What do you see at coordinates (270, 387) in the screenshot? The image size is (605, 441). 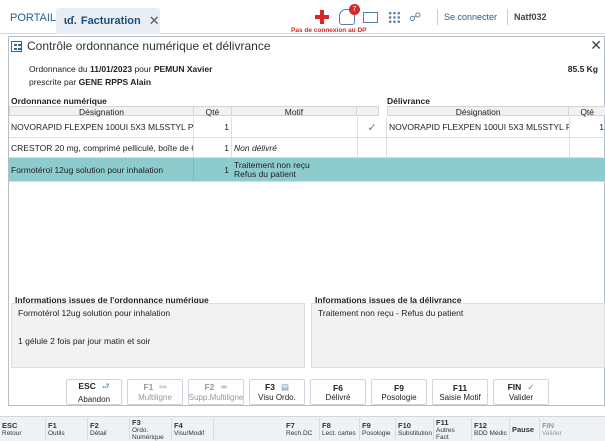 I see `key-f3: F3` at bounding box center [270, 387].